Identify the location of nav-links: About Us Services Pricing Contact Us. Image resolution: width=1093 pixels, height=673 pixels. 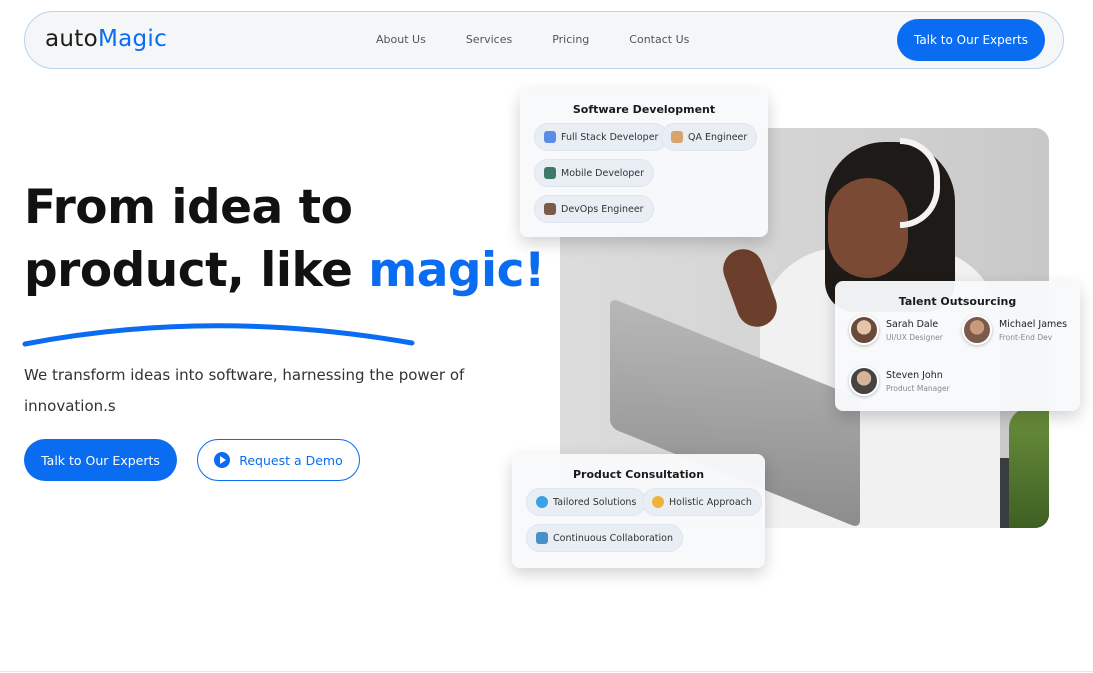
(552, 39).